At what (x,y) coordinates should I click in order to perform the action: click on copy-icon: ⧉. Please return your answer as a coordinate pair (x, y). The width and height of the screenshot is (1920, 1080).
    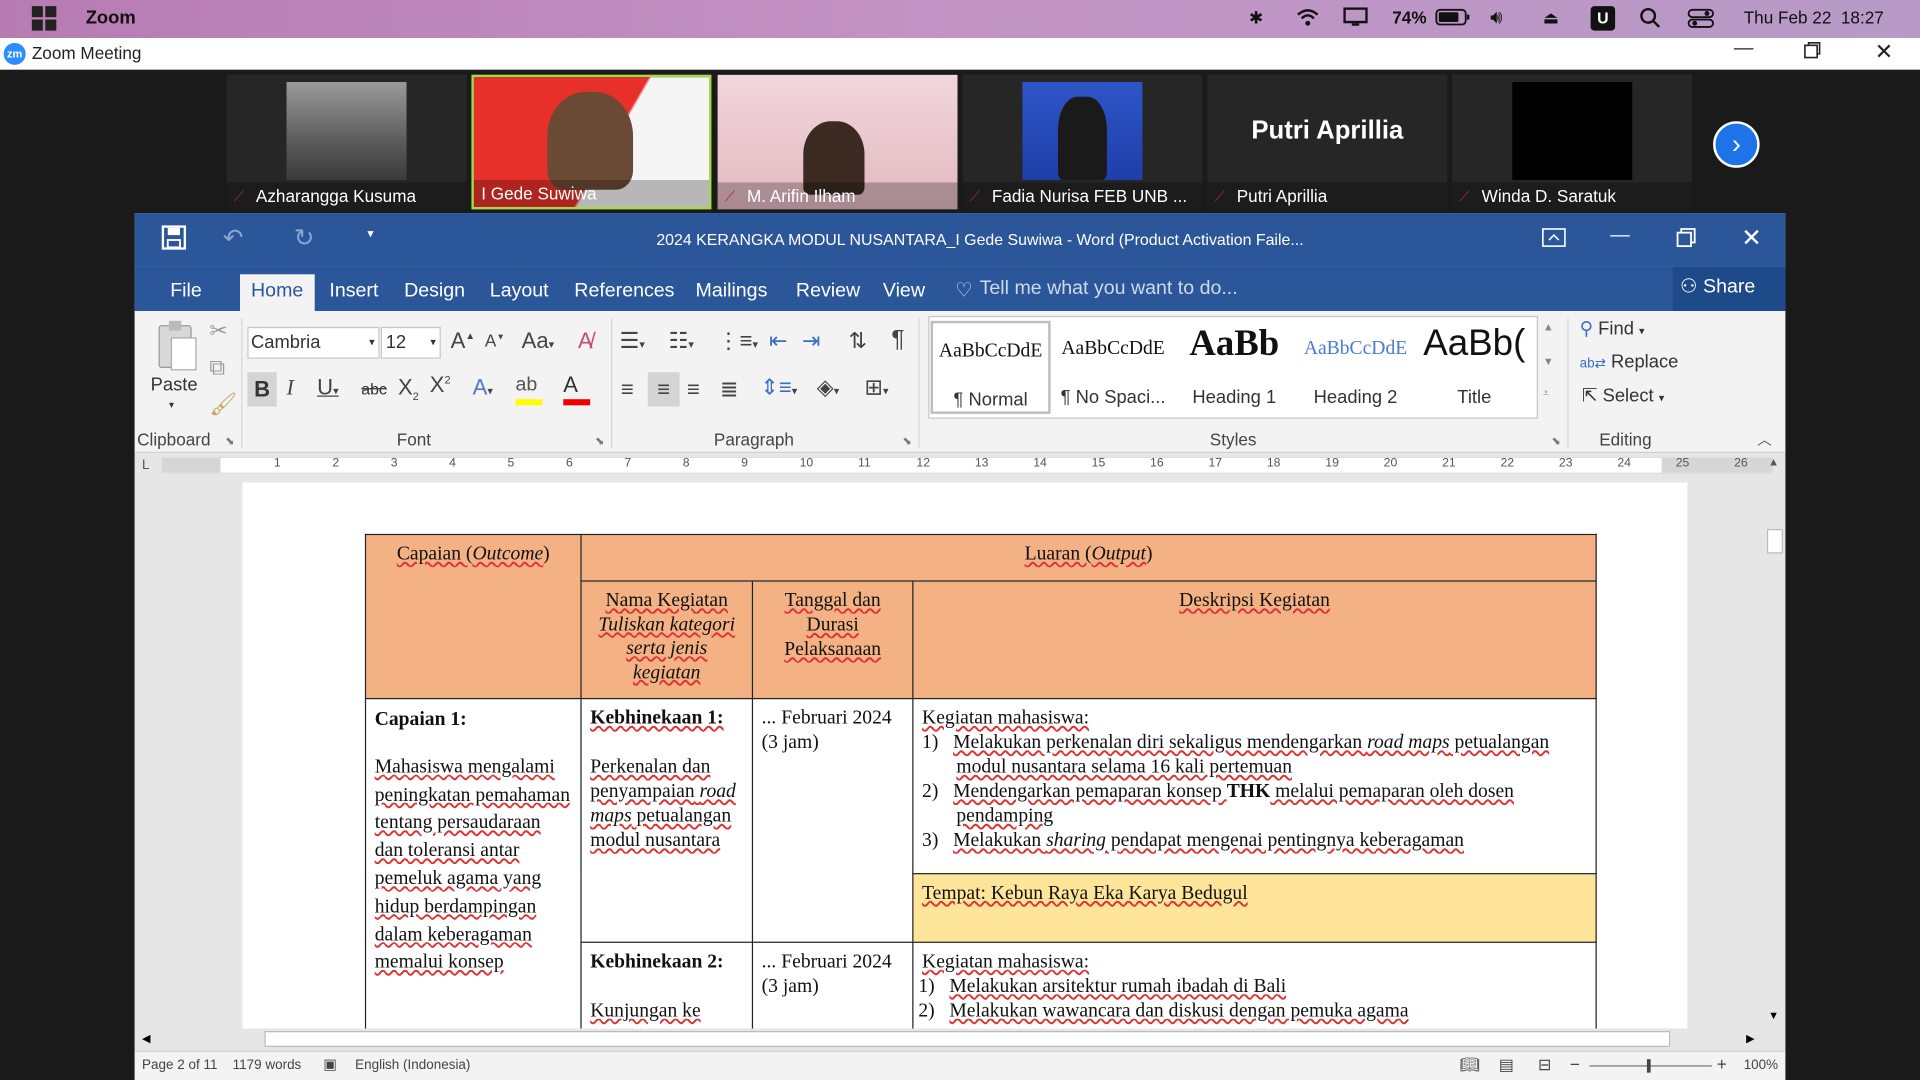
    Looking at the image, I should click on (217, 368).